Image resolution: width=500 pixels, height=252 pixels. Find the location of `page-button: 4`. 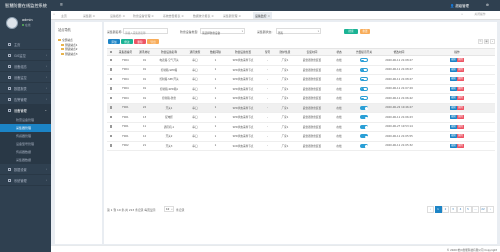

page-button: 4 is located at coordinates (460, 209).